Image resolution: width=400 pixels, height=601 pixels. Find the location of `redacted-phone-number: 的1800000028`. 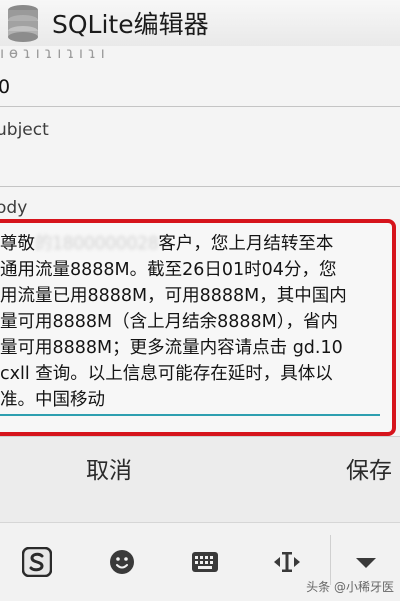

redacted-phone-number: 的1800000028 is located at coordinates (97, 244).